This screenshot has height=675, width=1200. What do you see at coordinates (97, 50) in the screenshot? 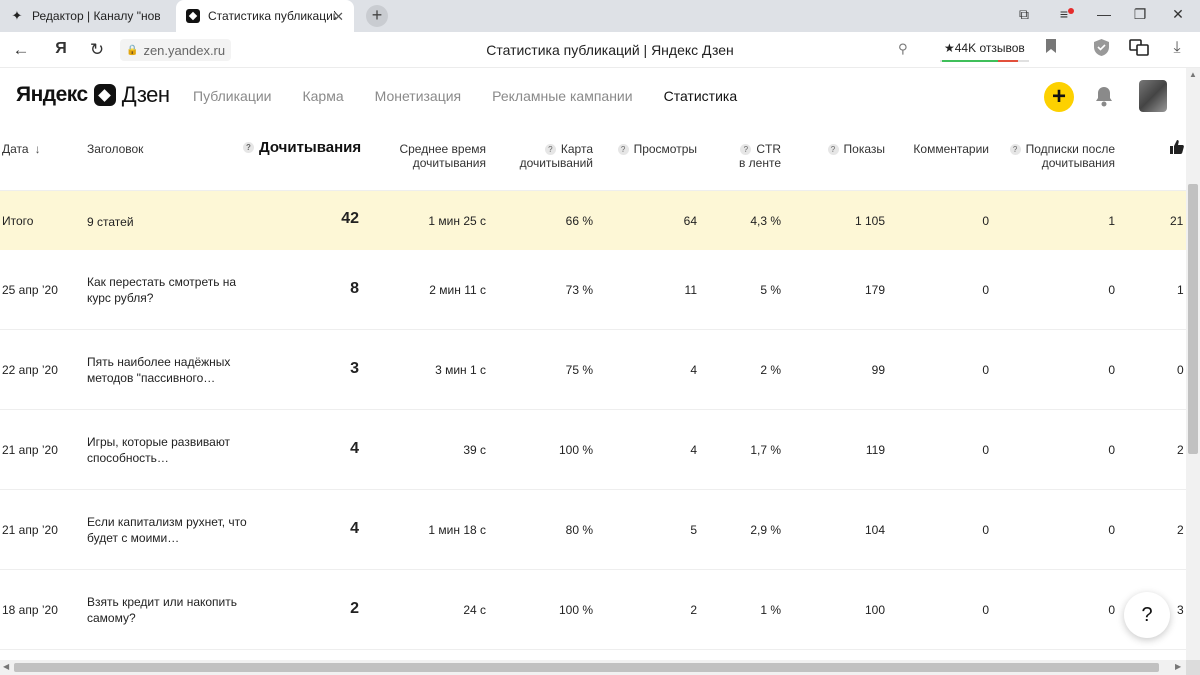
I see `reload-button: ↻` at bounding box center [97, 50].